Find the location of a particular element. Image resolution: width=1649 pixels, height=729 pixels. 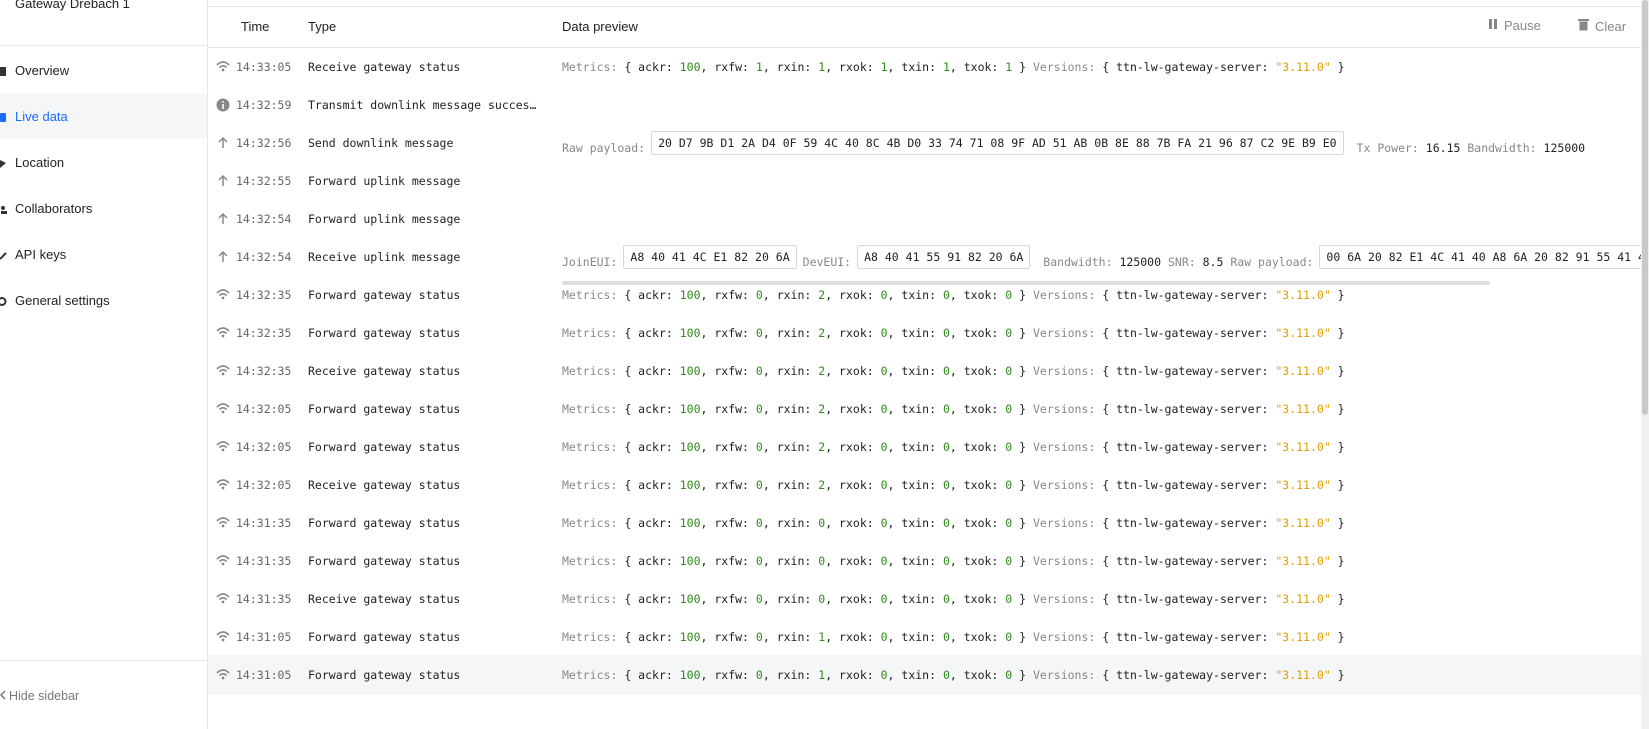

event-time: 14:32:35 is located at coordinates (264, 333).